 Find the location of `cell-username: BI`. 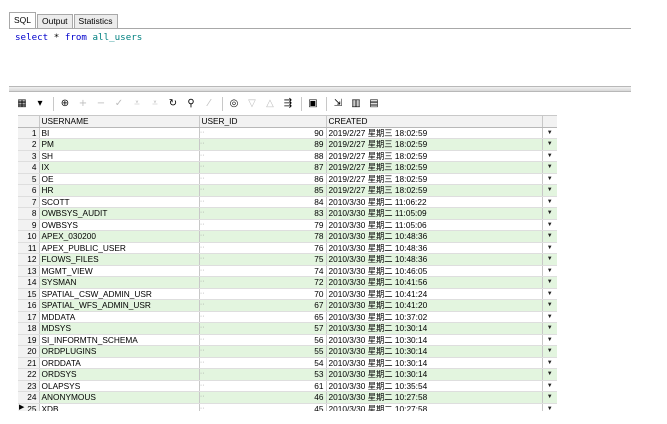

cell-username: BI is located at coordinates (119, 133).